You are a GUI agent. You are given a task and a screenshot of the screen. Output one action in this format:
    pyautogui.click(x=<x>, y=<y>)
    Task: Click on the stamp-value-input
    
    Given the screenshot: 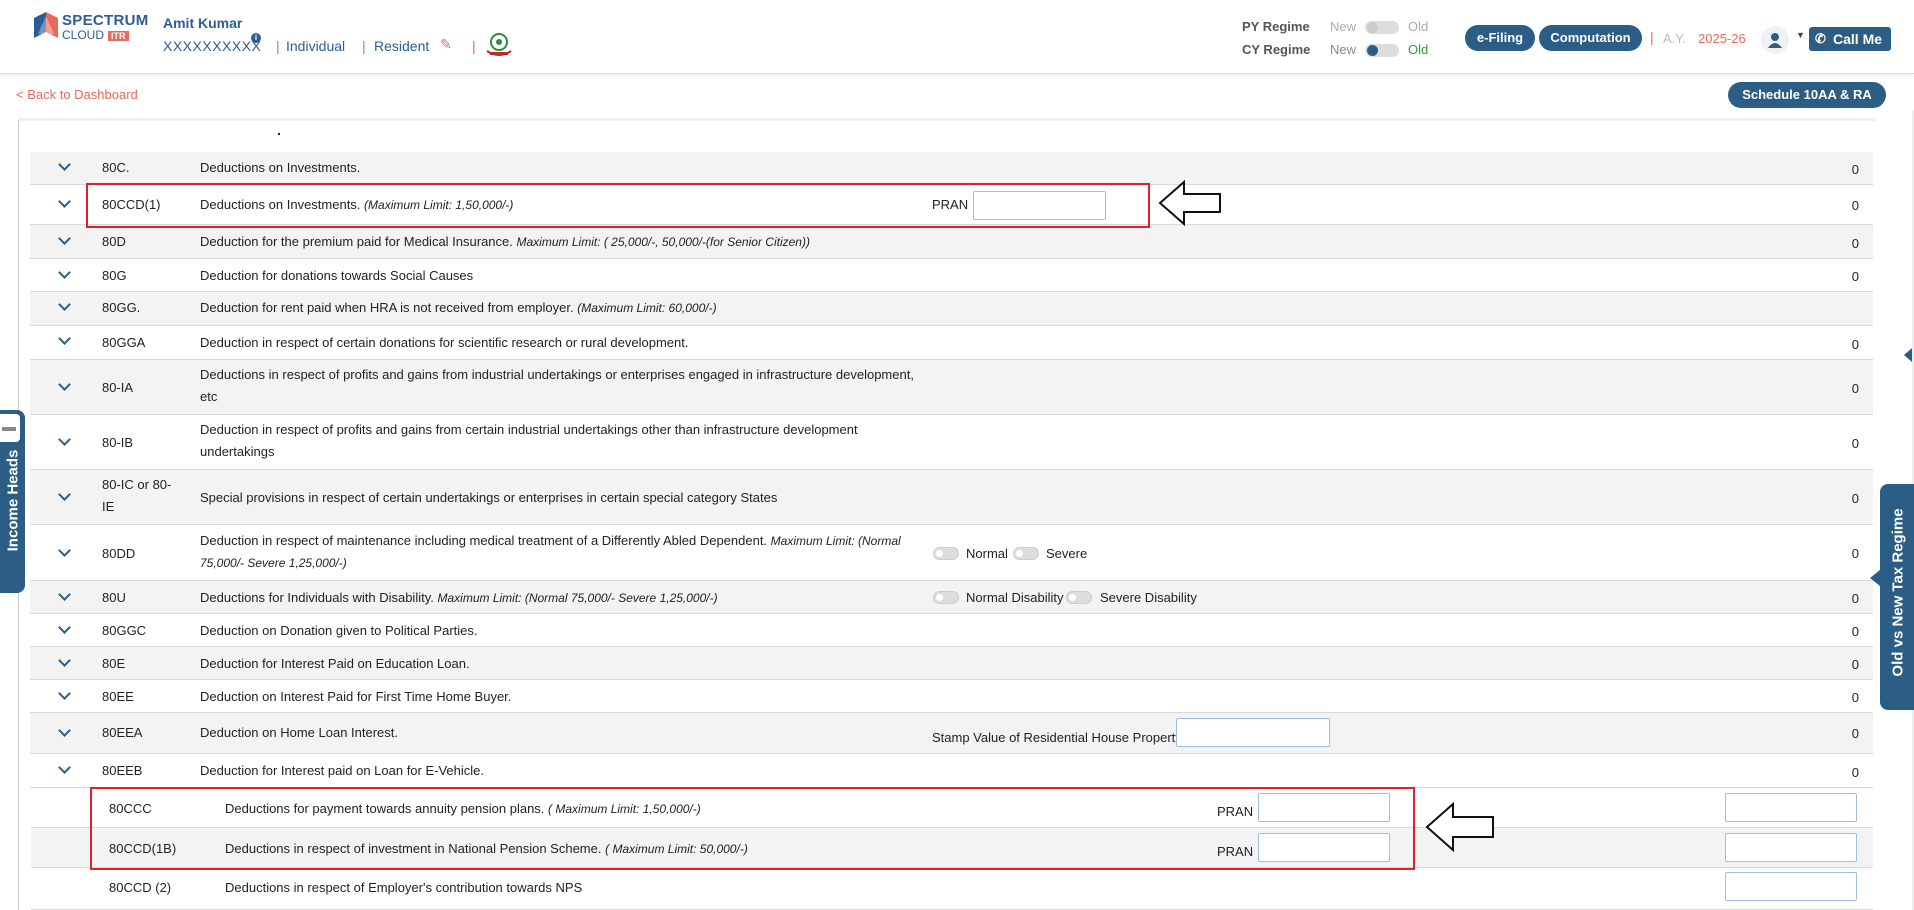 What is the action you would take?
    pyautogui.click(x=1253, y=732)
    